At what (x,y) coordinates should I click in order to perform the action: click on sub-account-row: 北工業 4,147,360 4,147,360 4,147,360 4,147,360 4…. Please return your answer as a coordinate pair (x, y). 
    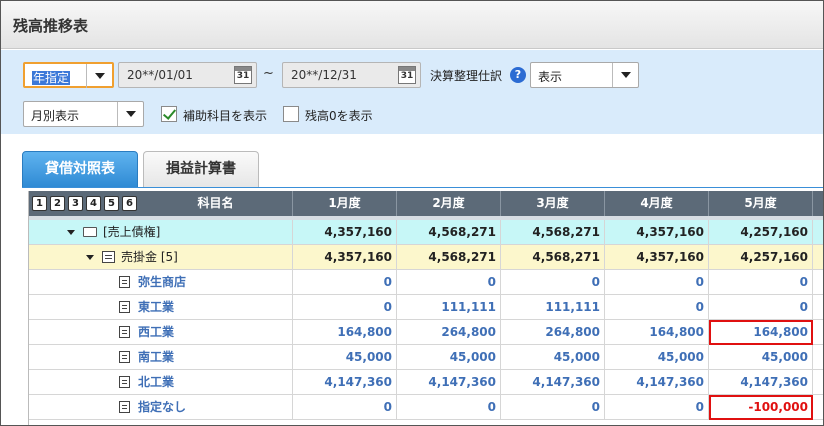
    Looking at the image, I should click on (426, 382).